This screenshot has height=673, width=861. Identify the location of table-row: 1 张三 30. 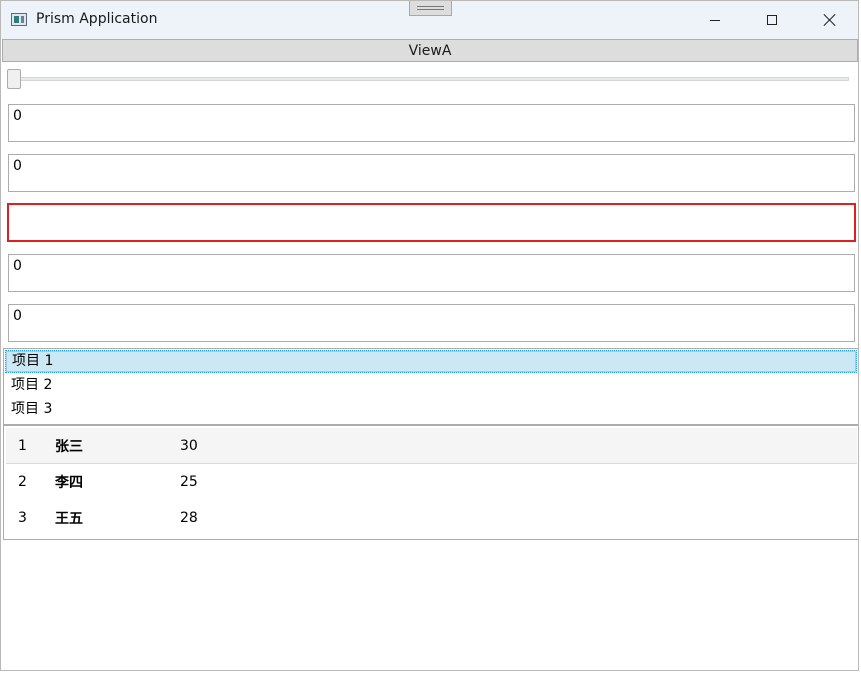
(431, 446).